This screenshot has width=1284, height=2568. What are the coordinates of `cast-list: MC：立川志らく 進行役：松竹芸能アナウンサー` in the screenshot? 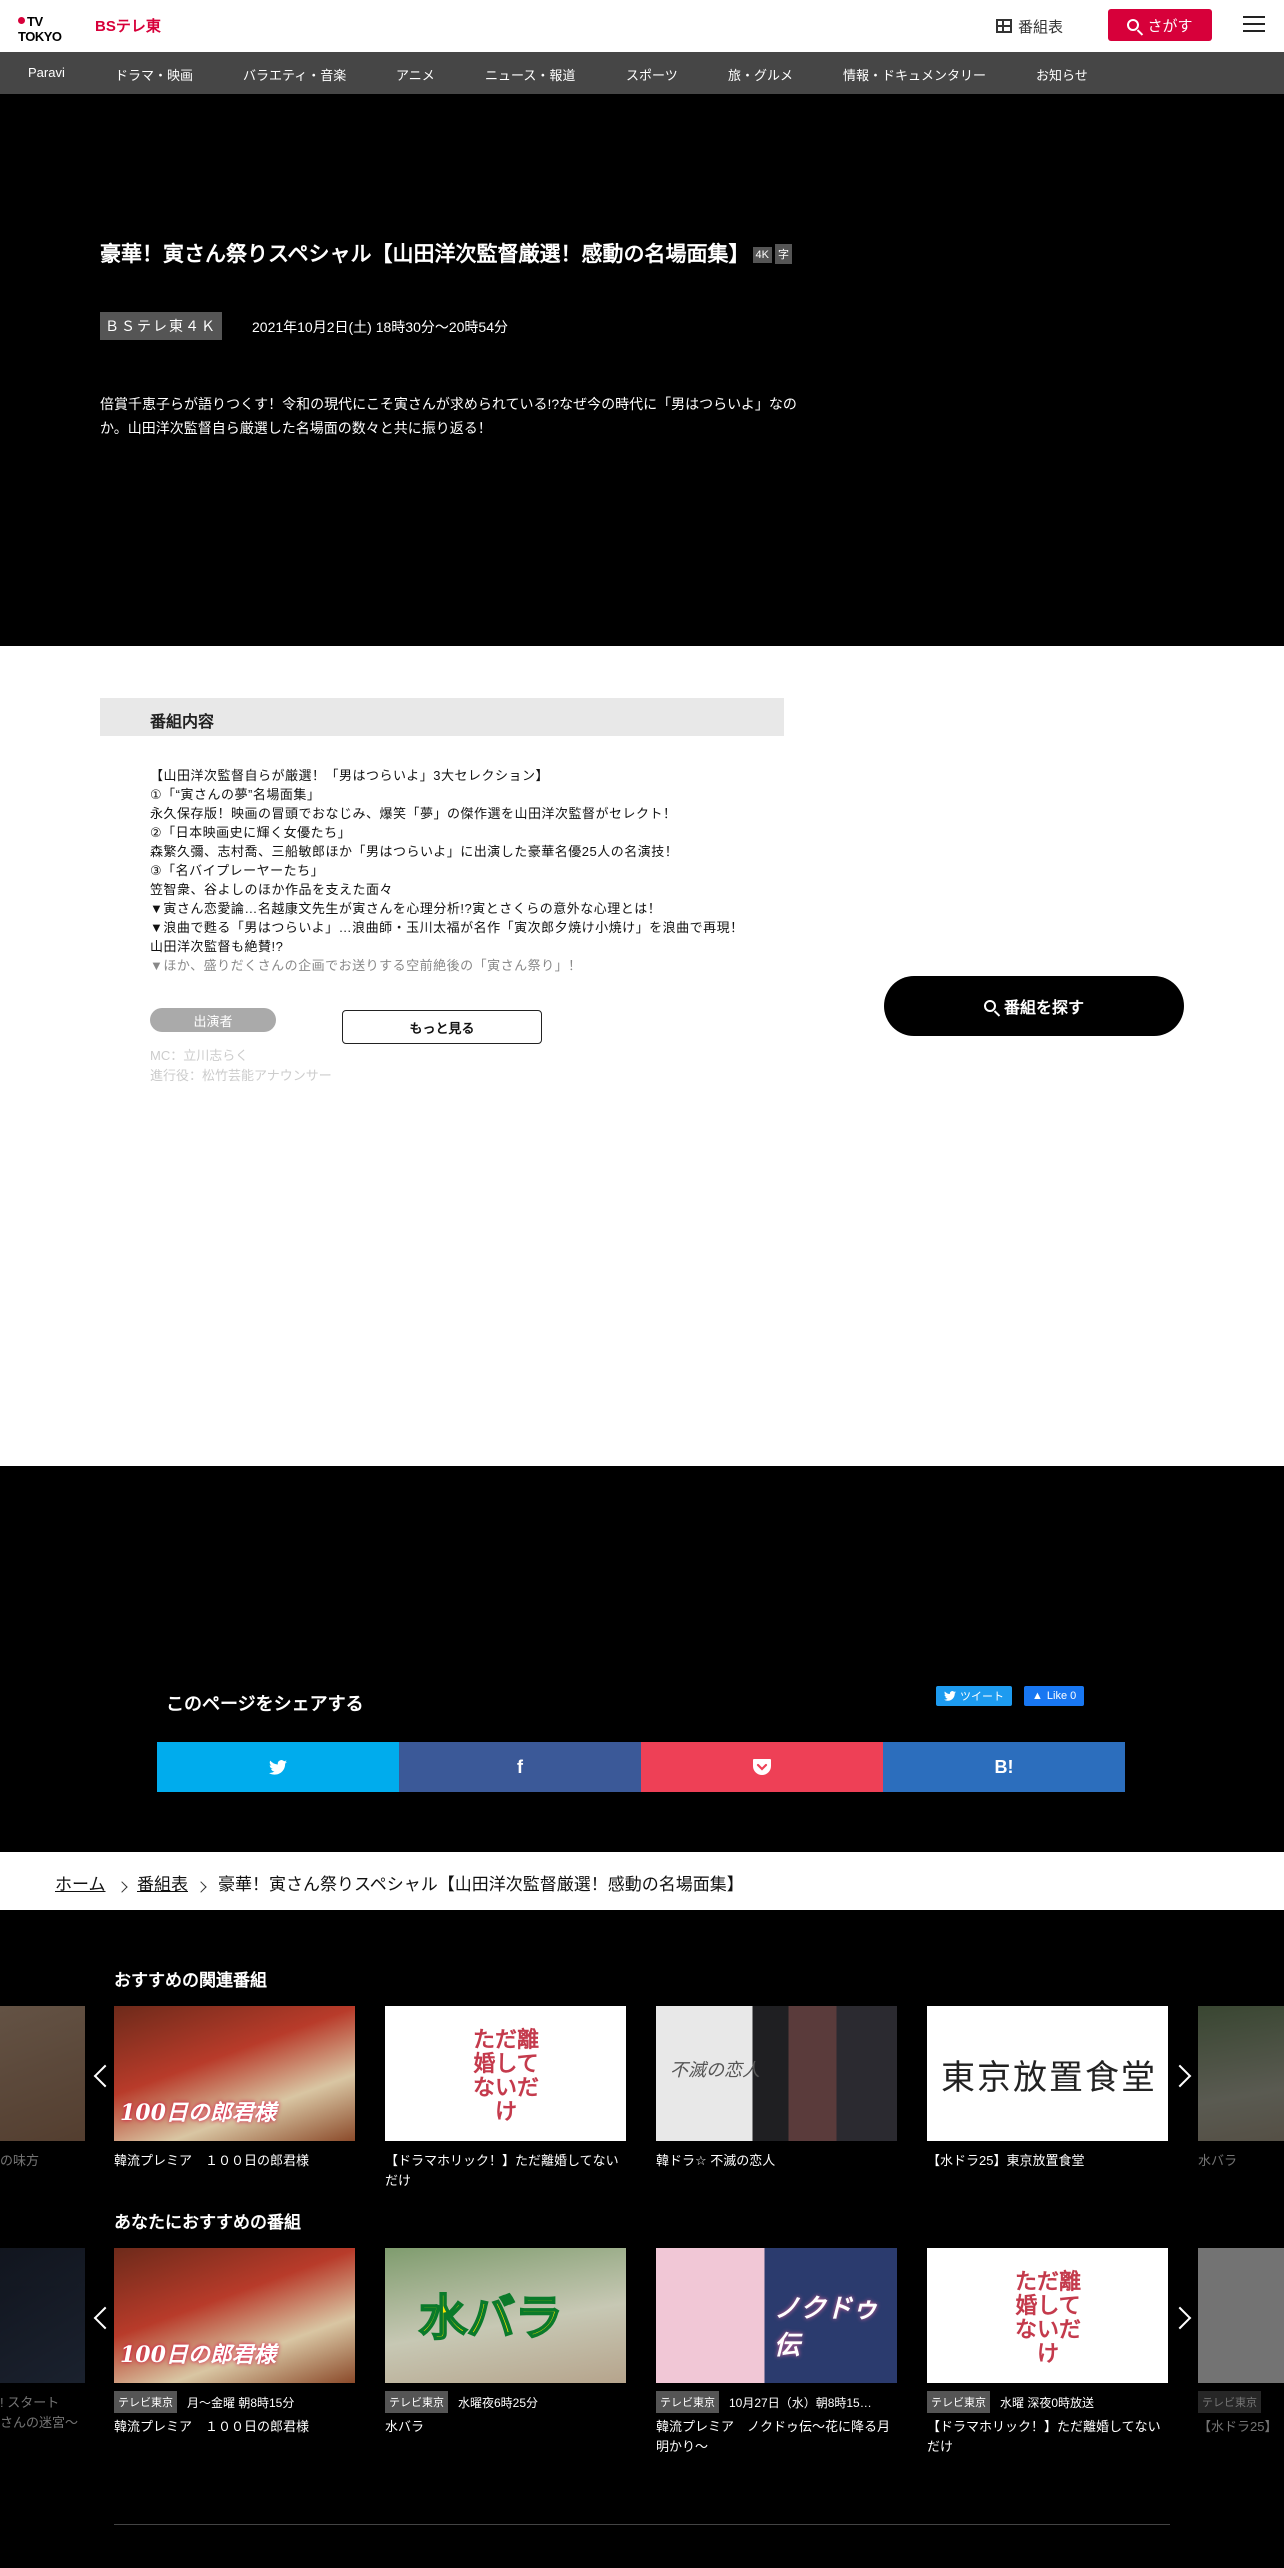 It's located at (241, 1065).